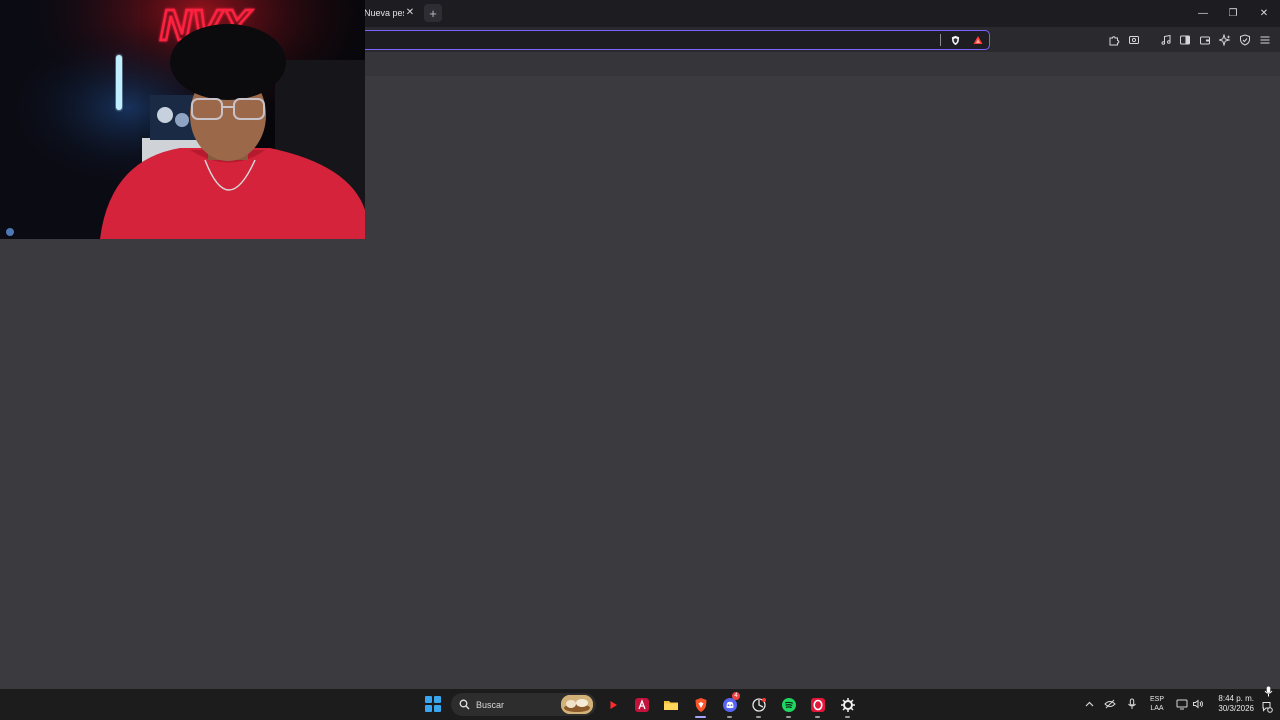  I want to click on leo-ai-icon, so click(1225, 40).